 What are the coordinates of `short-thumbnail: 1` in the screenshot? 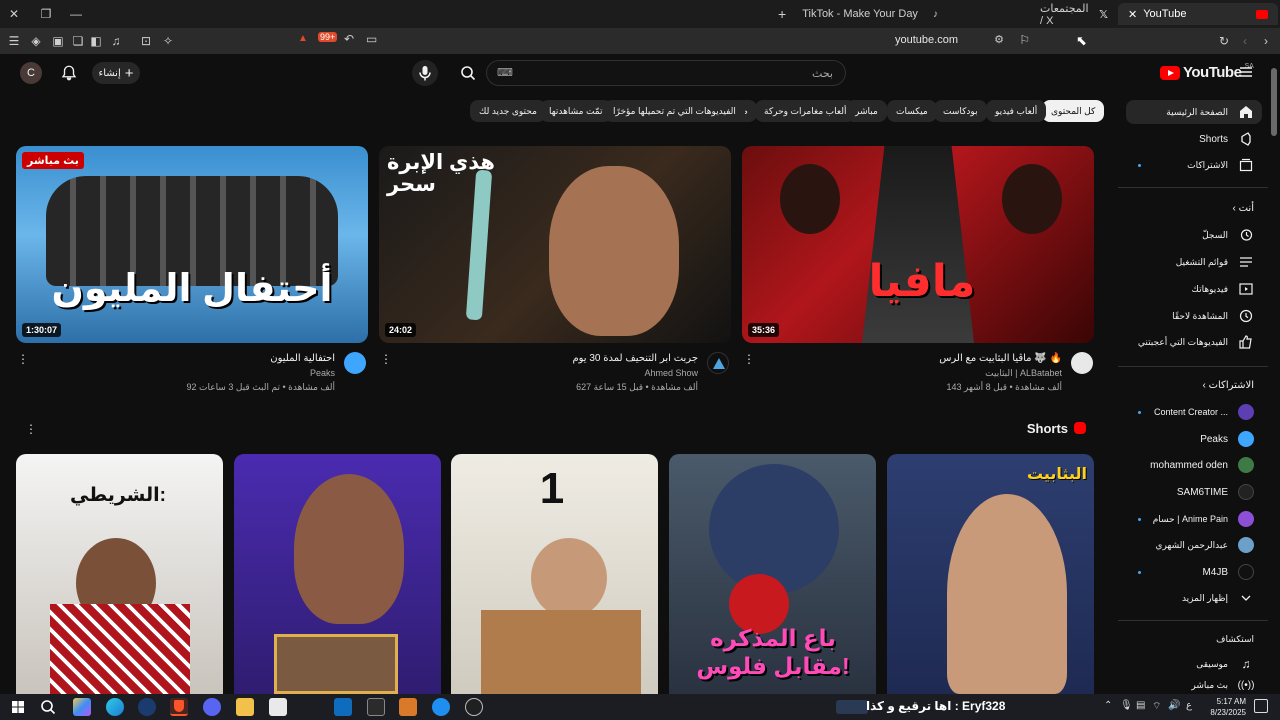 It's located at (554, 574).